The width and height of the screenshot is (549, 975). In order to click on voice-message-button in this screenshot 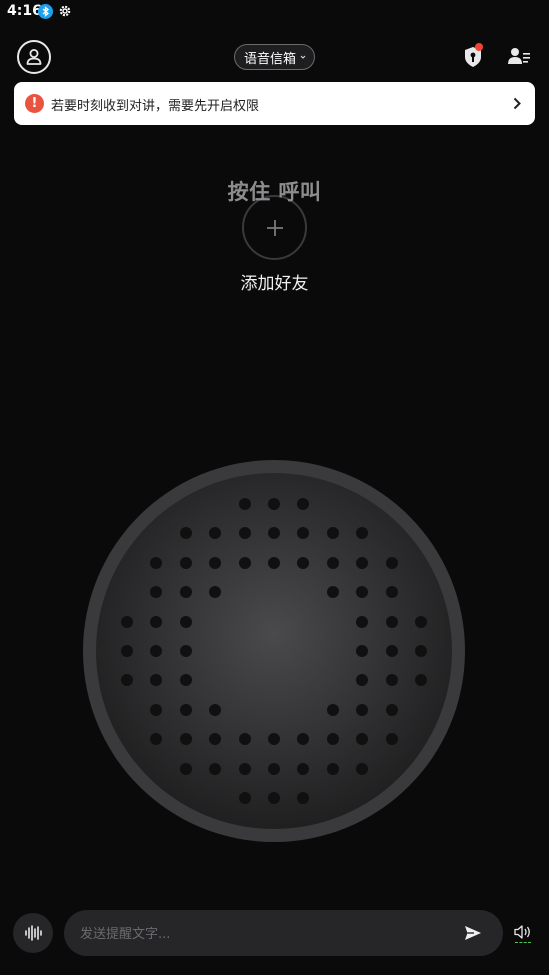, I will do `click(33, 933)`.